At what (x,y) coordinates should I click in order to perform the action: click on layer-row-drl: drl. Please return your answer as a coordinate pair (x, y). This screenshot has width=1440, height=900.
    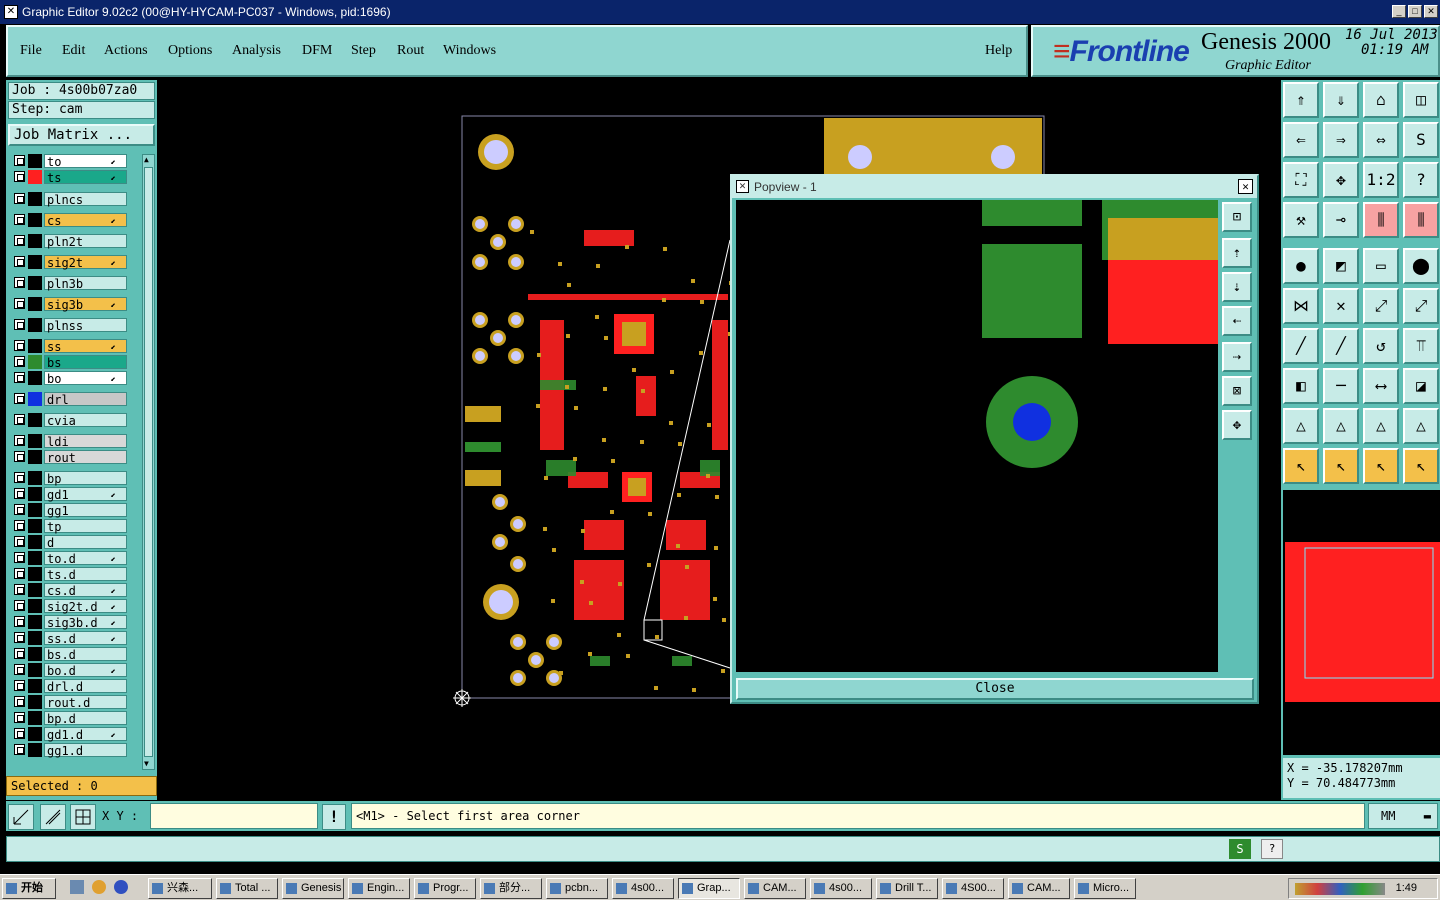
    Looking at the image, I should click on (73, 399).